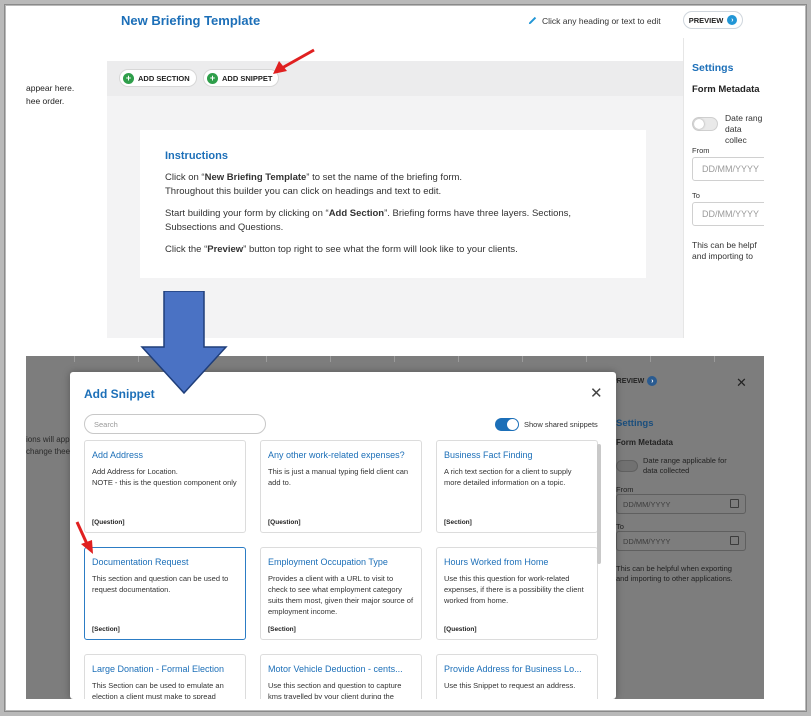 The image size is (811, 716). What do you see at coordinates (175, 424) in the screenshot?
I see `search-input: Search` at bounding box center [175, 424].